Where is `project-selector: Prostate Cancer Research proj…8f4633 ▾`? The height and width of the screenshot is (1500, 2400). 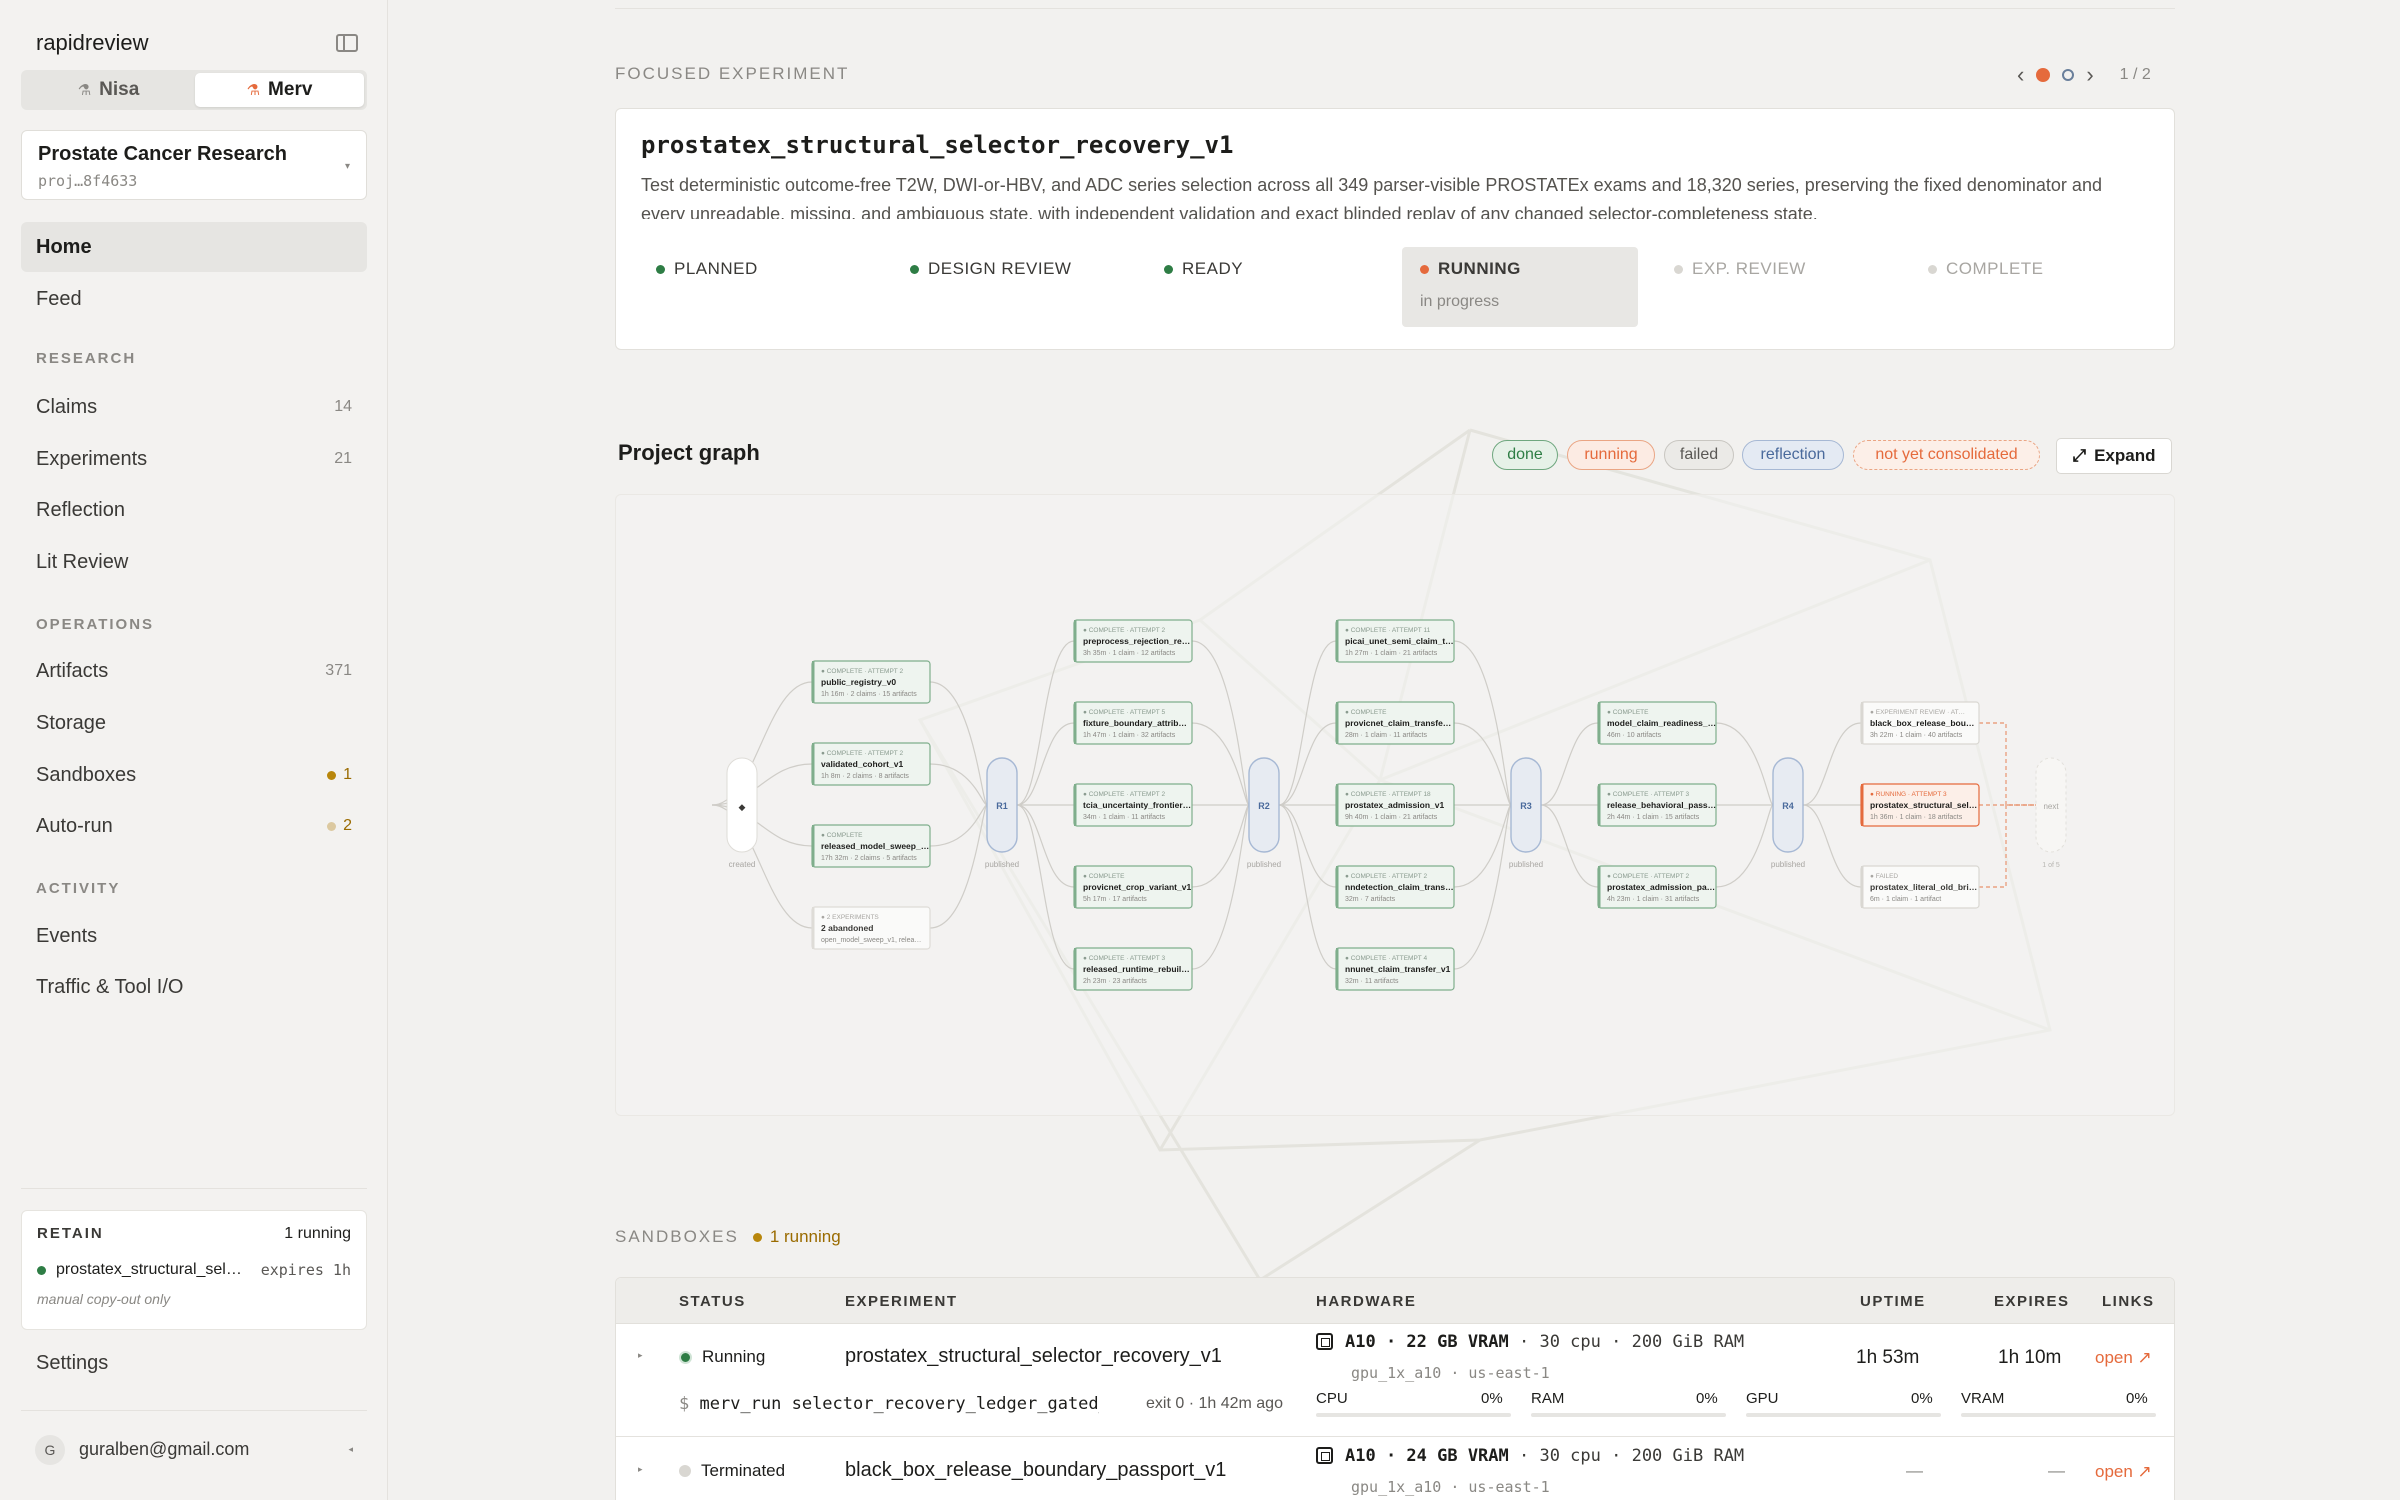 project-selector: Prostate Cancer Research proj…8f4633 ▾ is located at coordinates (194, 165).